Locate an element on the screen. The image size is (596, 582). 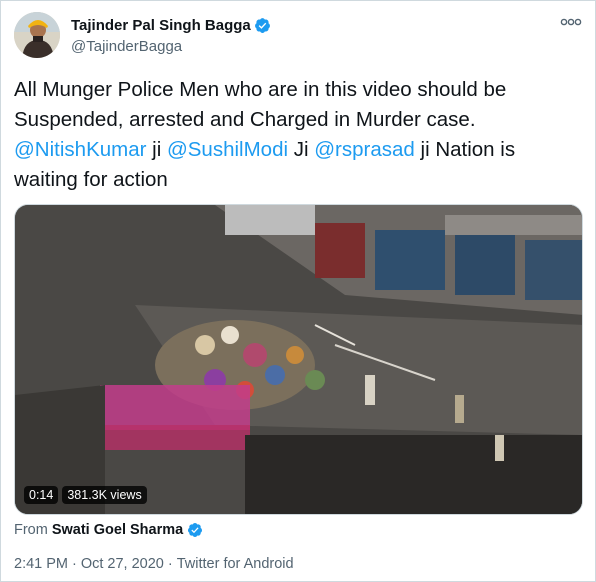
display-name-row: Tajinder Pal Singh Bagga is located at coordinates (171, 25).